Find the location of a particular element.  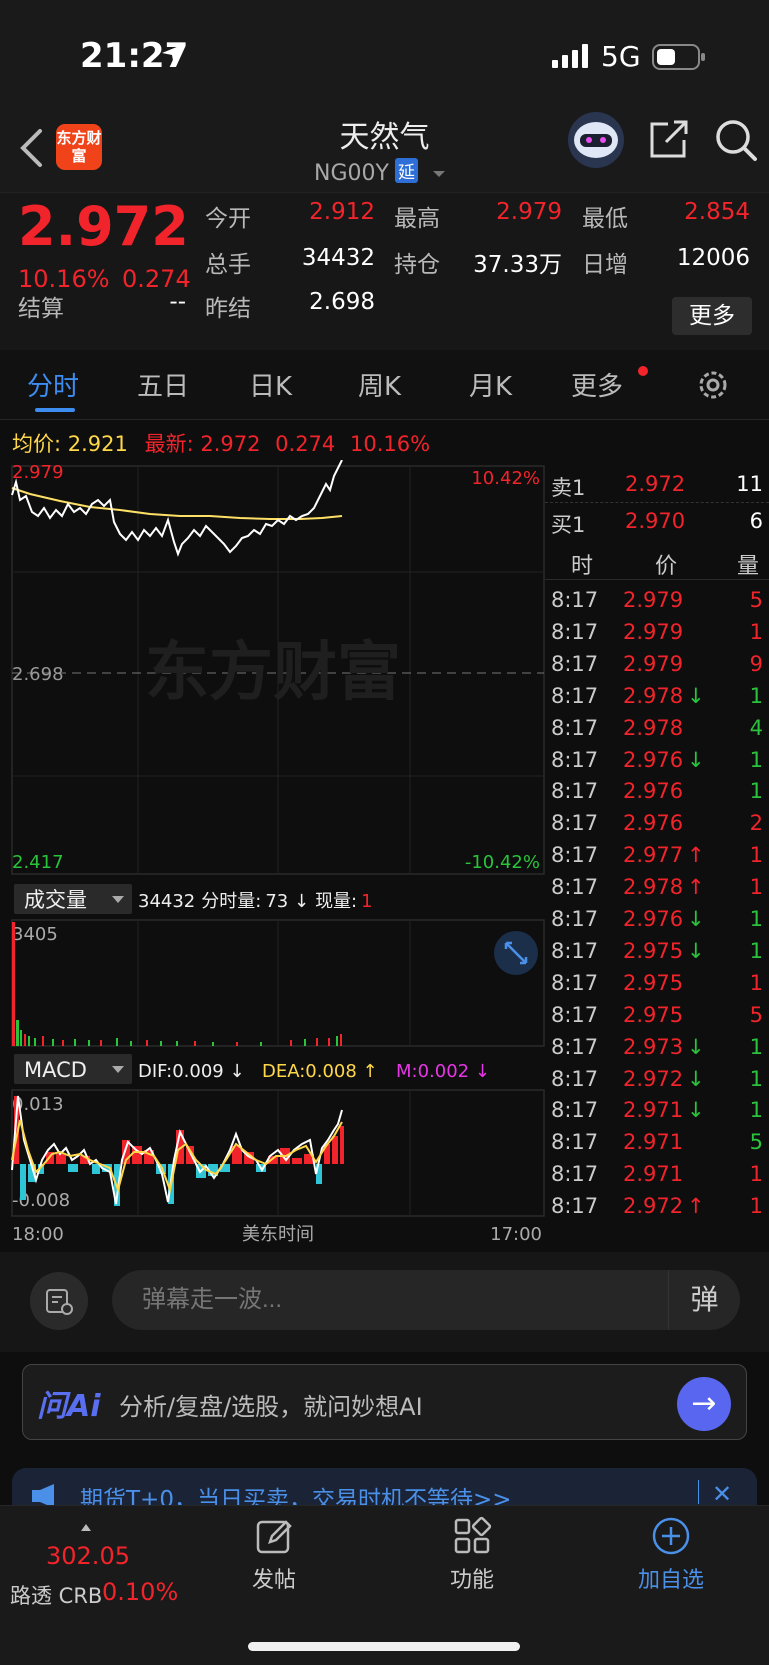

danmu-toggle-label: 弹 is located at coordinates (704, 1299).